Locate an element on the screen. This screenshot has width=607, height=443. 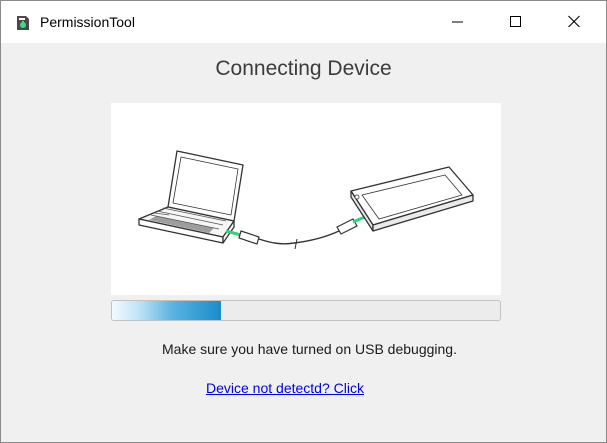
device-not-detected-link: Device not detectd? Click is located at coordinates (285, 388).